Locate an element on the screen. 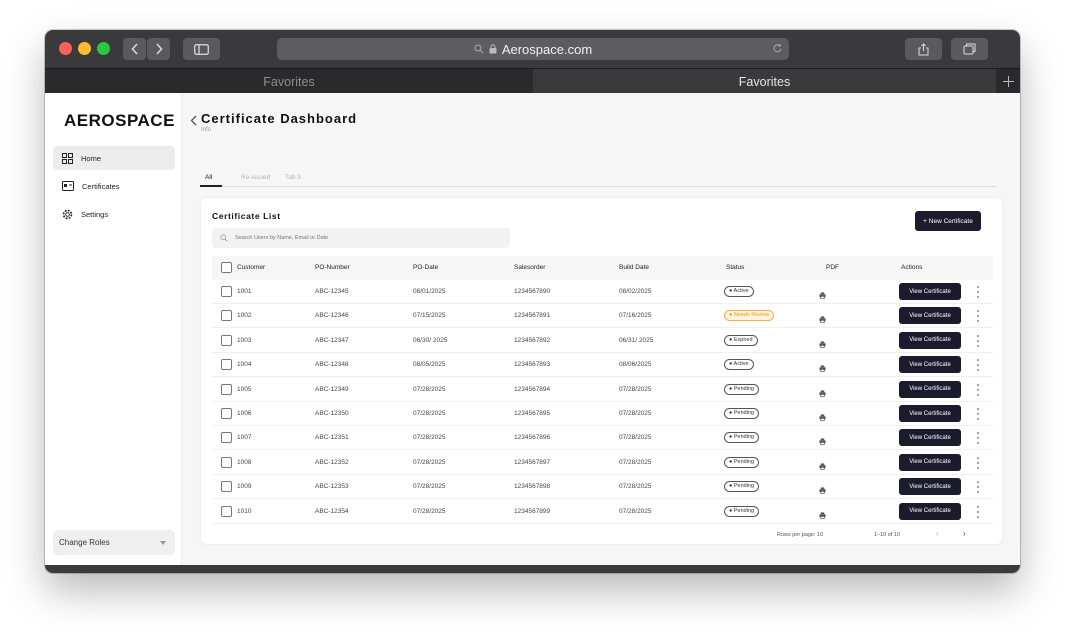 This screenshot has width=1065, height=634. new-tab-button is located at coordinates (1008, 81).